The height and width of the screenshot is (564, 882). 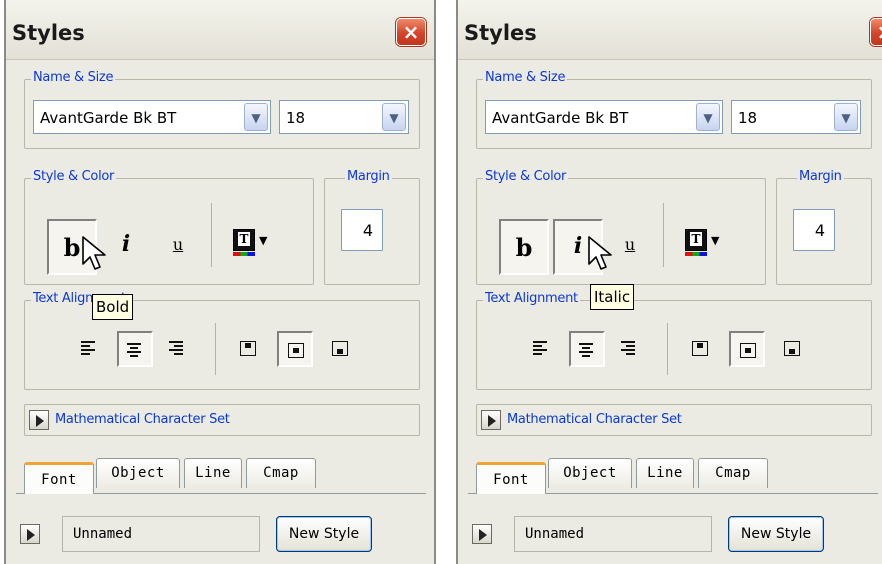 I want to click on italic-glyph: i, so click(x=126, y=244).